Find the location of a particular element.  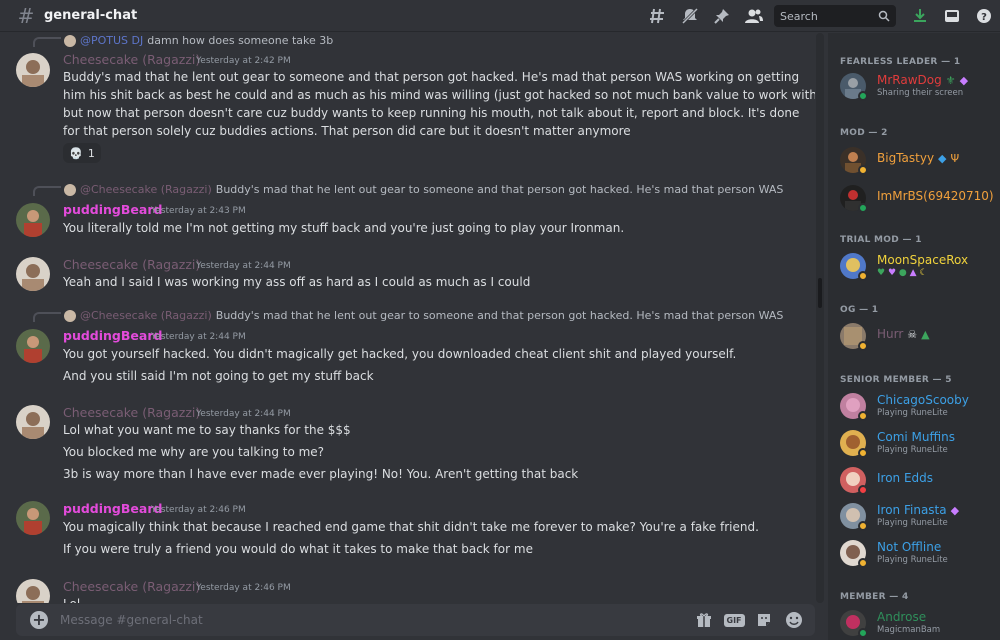

diamond-icon: ◆ is located at coordinates (942, 158).